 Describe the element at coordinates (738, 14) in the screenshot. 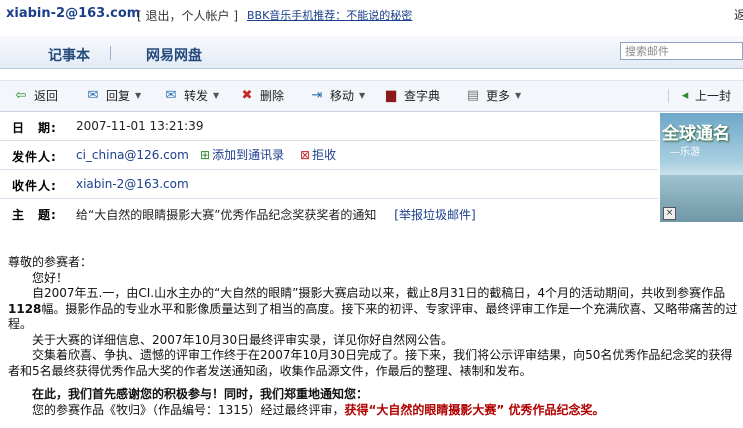

I see `truncated-text: 返` at that location.